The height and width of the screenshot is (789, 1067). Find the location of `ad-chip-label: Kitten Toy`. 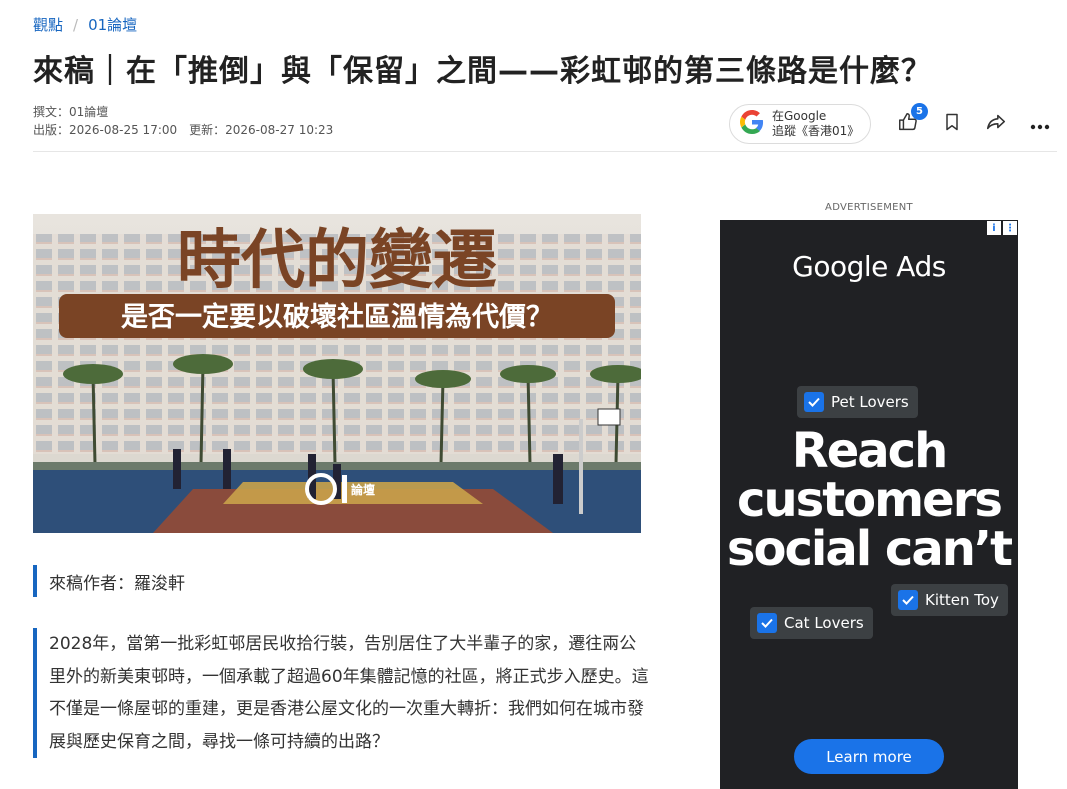

ad-chip-label: Kitten Toy is located at coordinates (962, 600).